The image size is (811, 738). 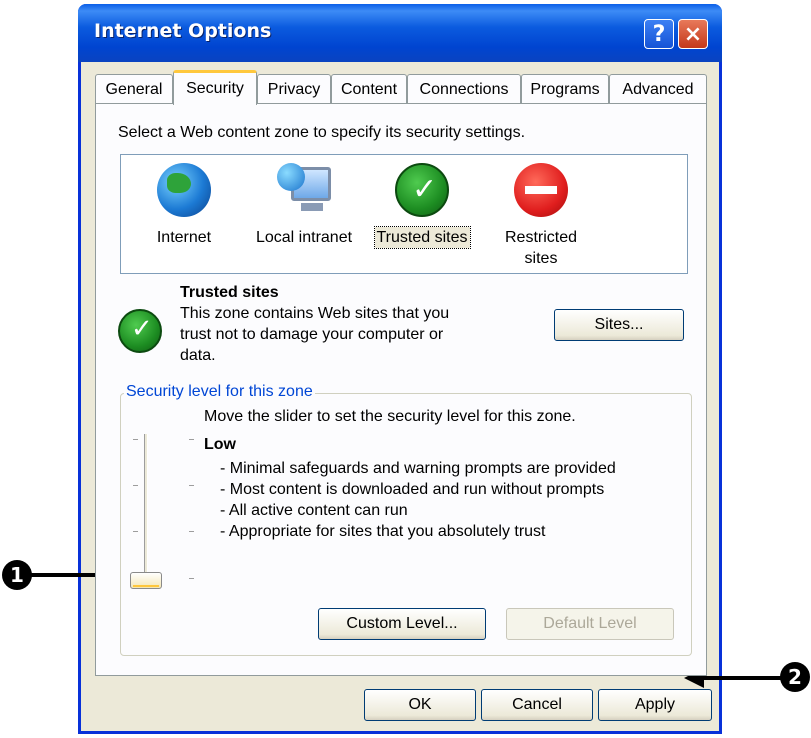 I want to click on zone-heading: Trusted sites, so click(x=229, y=292).